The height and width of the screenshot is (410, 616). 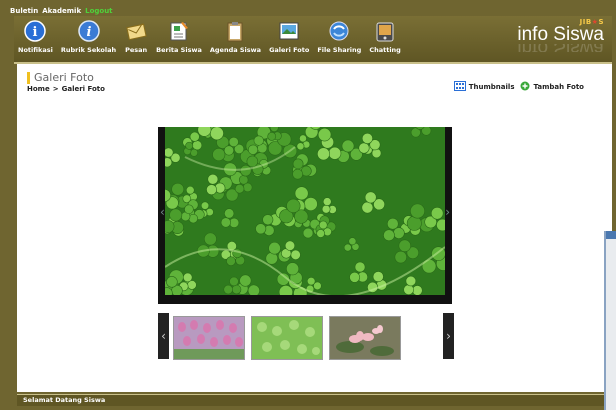 I want to click on nav-chatting: Chatting, so click(x=385, y=36).